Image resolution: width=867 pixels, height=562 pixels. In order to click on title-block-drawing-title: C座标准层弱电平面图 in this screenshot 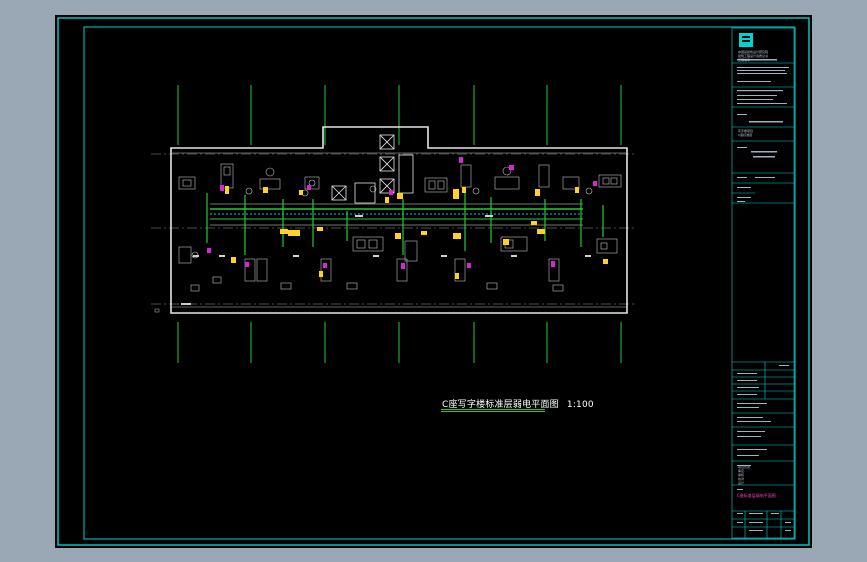, I will do `click(756, 495)`.